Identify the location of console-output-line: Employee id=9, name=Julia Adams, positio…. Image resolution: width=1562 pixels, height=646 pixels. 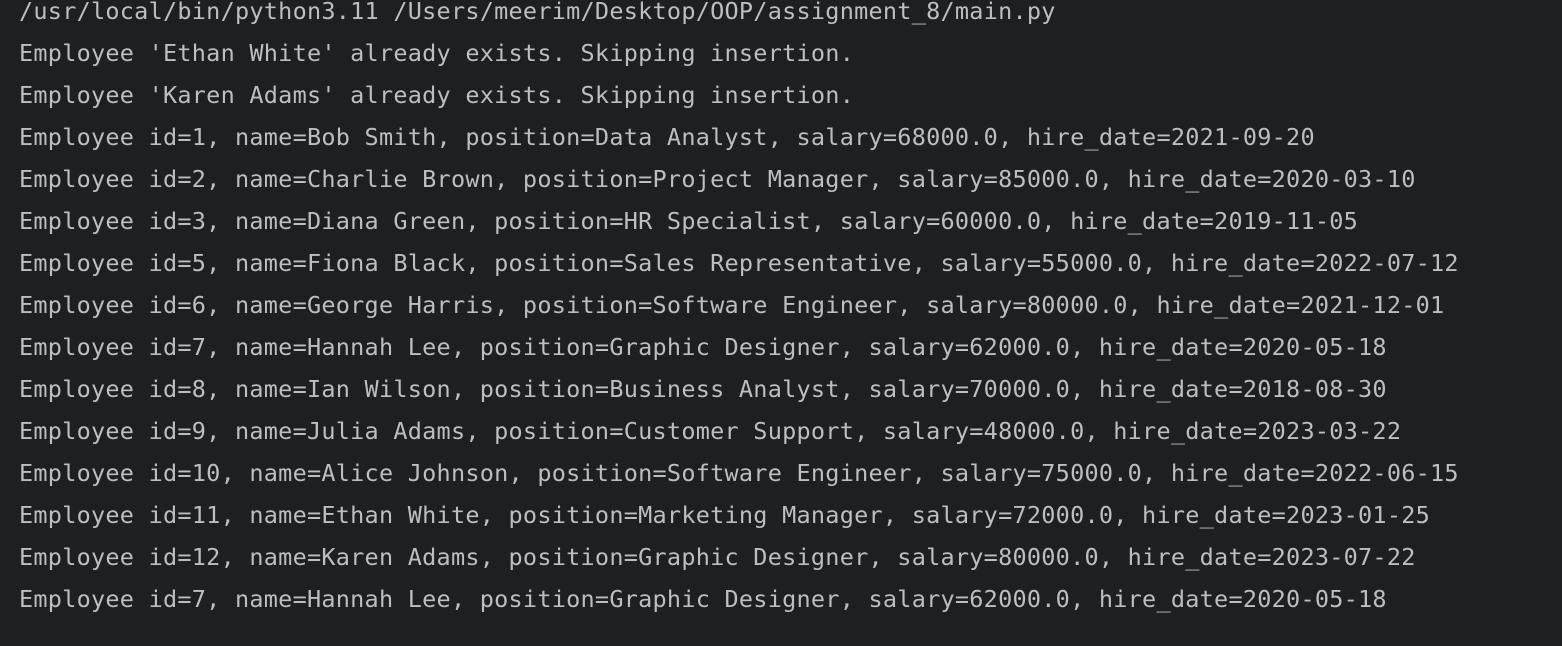
(710, 431).